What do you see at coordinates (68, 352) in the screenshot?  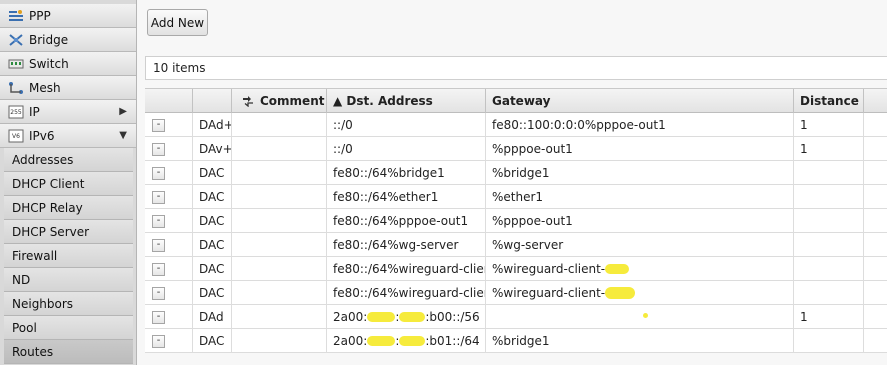 I see `sidebar-item-routes: Routes` at bounding box center [68, 352].